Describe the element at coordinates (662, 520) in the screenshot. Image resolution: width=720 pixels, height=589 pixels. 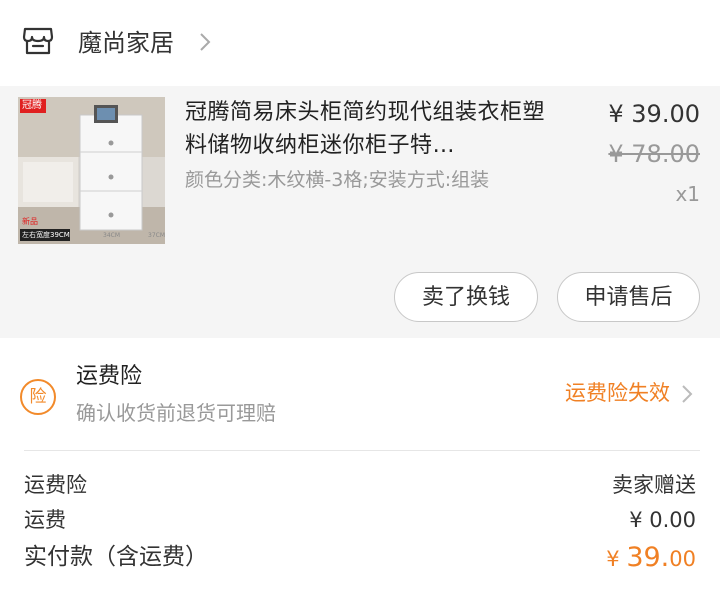
I see `fee-shipping-value: ¥ 0.00` at that location.